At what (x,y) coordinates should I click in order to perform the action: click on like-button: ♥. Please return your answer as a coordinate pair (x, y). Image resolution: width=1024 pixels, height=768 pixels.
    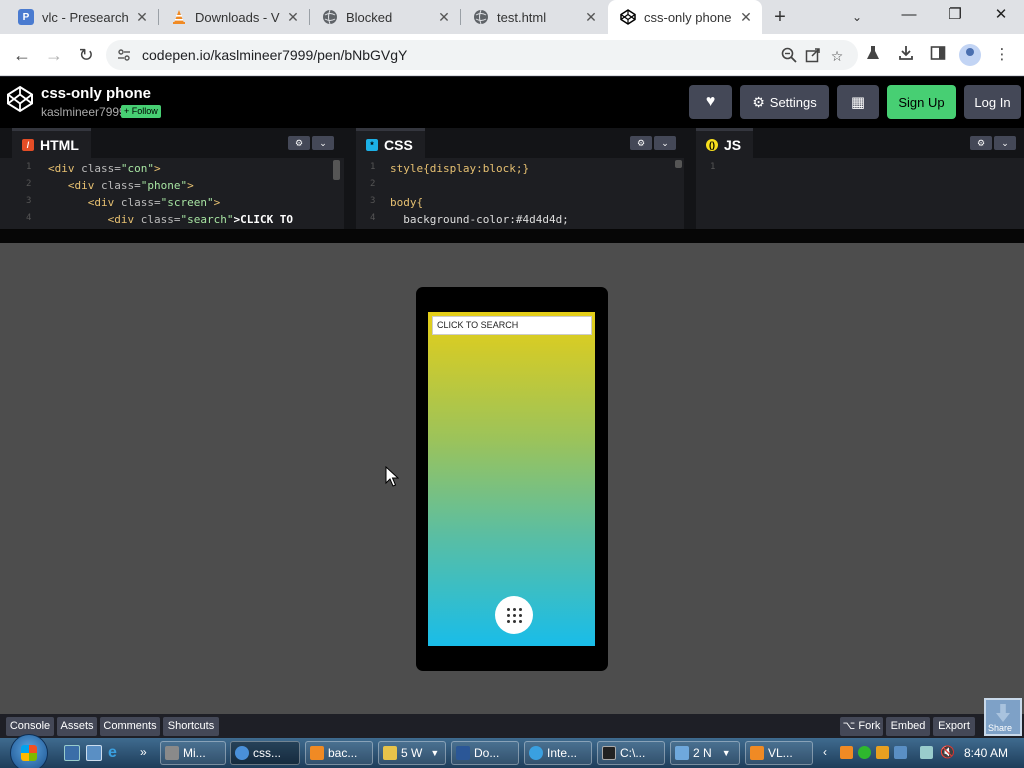
    Looking at the image, I should click on (710, 102).